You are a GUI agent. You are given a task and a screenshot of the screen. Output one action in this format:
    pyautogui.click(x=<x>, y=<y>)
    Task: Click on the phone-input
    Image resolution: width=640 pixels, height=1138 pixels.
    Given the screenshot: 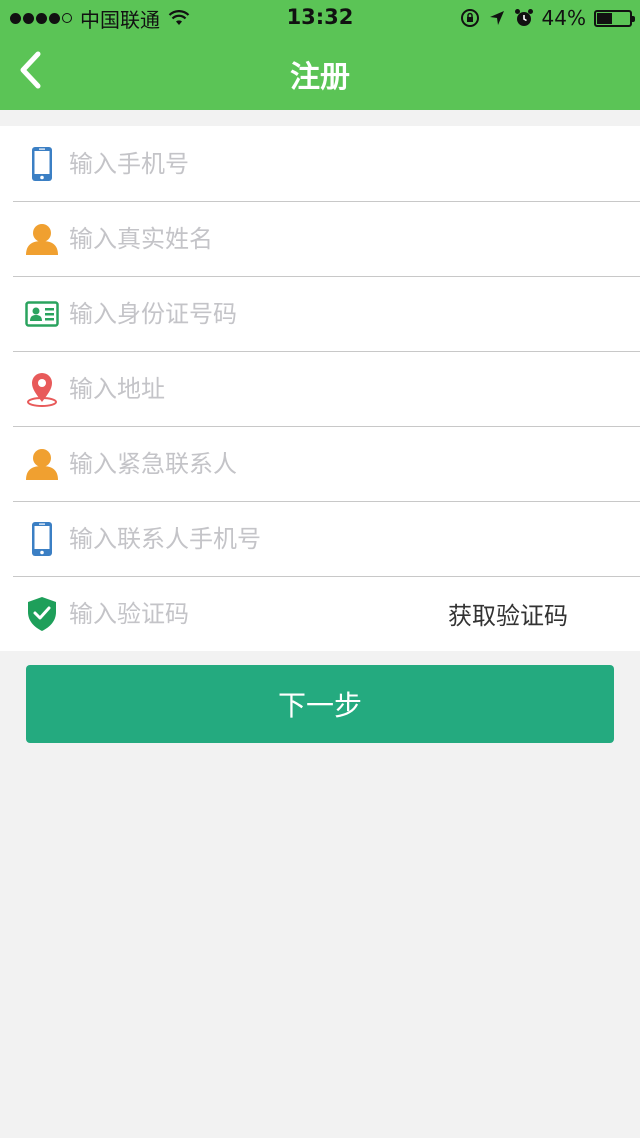 What is the action you would take?
    pyautogui.click(x=249, y=163)
    